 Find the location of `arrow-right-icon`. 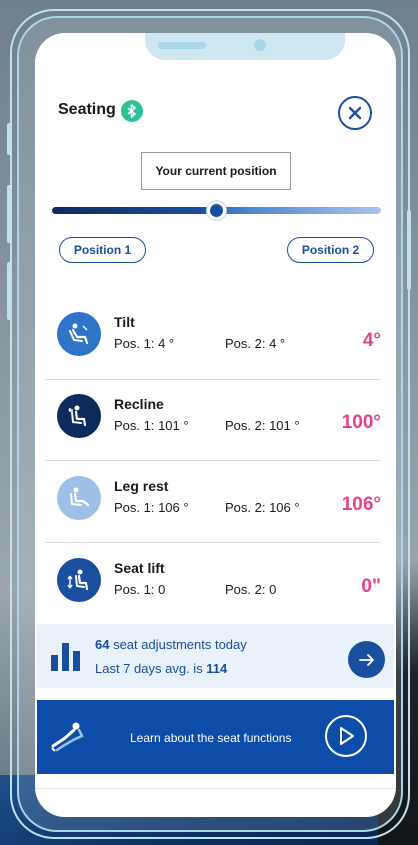

arrow-right-icon is located at coordinates (366, 659).